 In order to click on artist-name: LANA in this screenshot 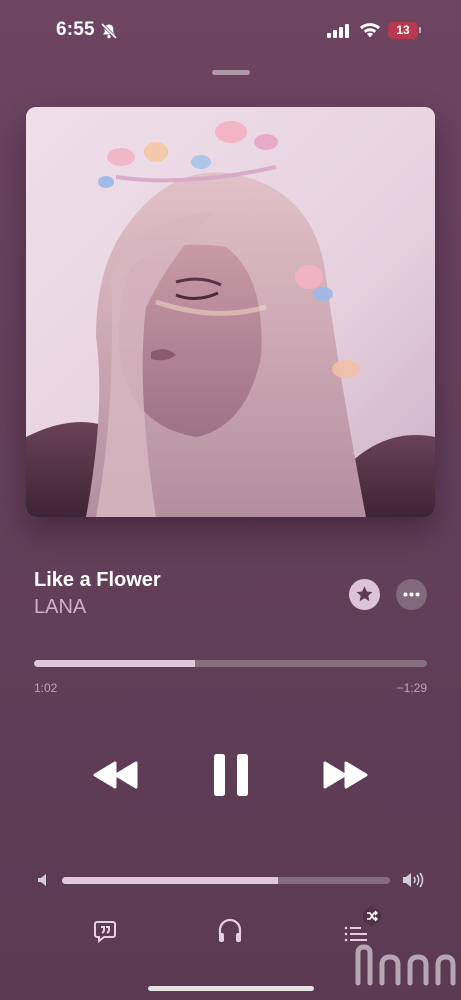, I will do `click(60, 607)`.